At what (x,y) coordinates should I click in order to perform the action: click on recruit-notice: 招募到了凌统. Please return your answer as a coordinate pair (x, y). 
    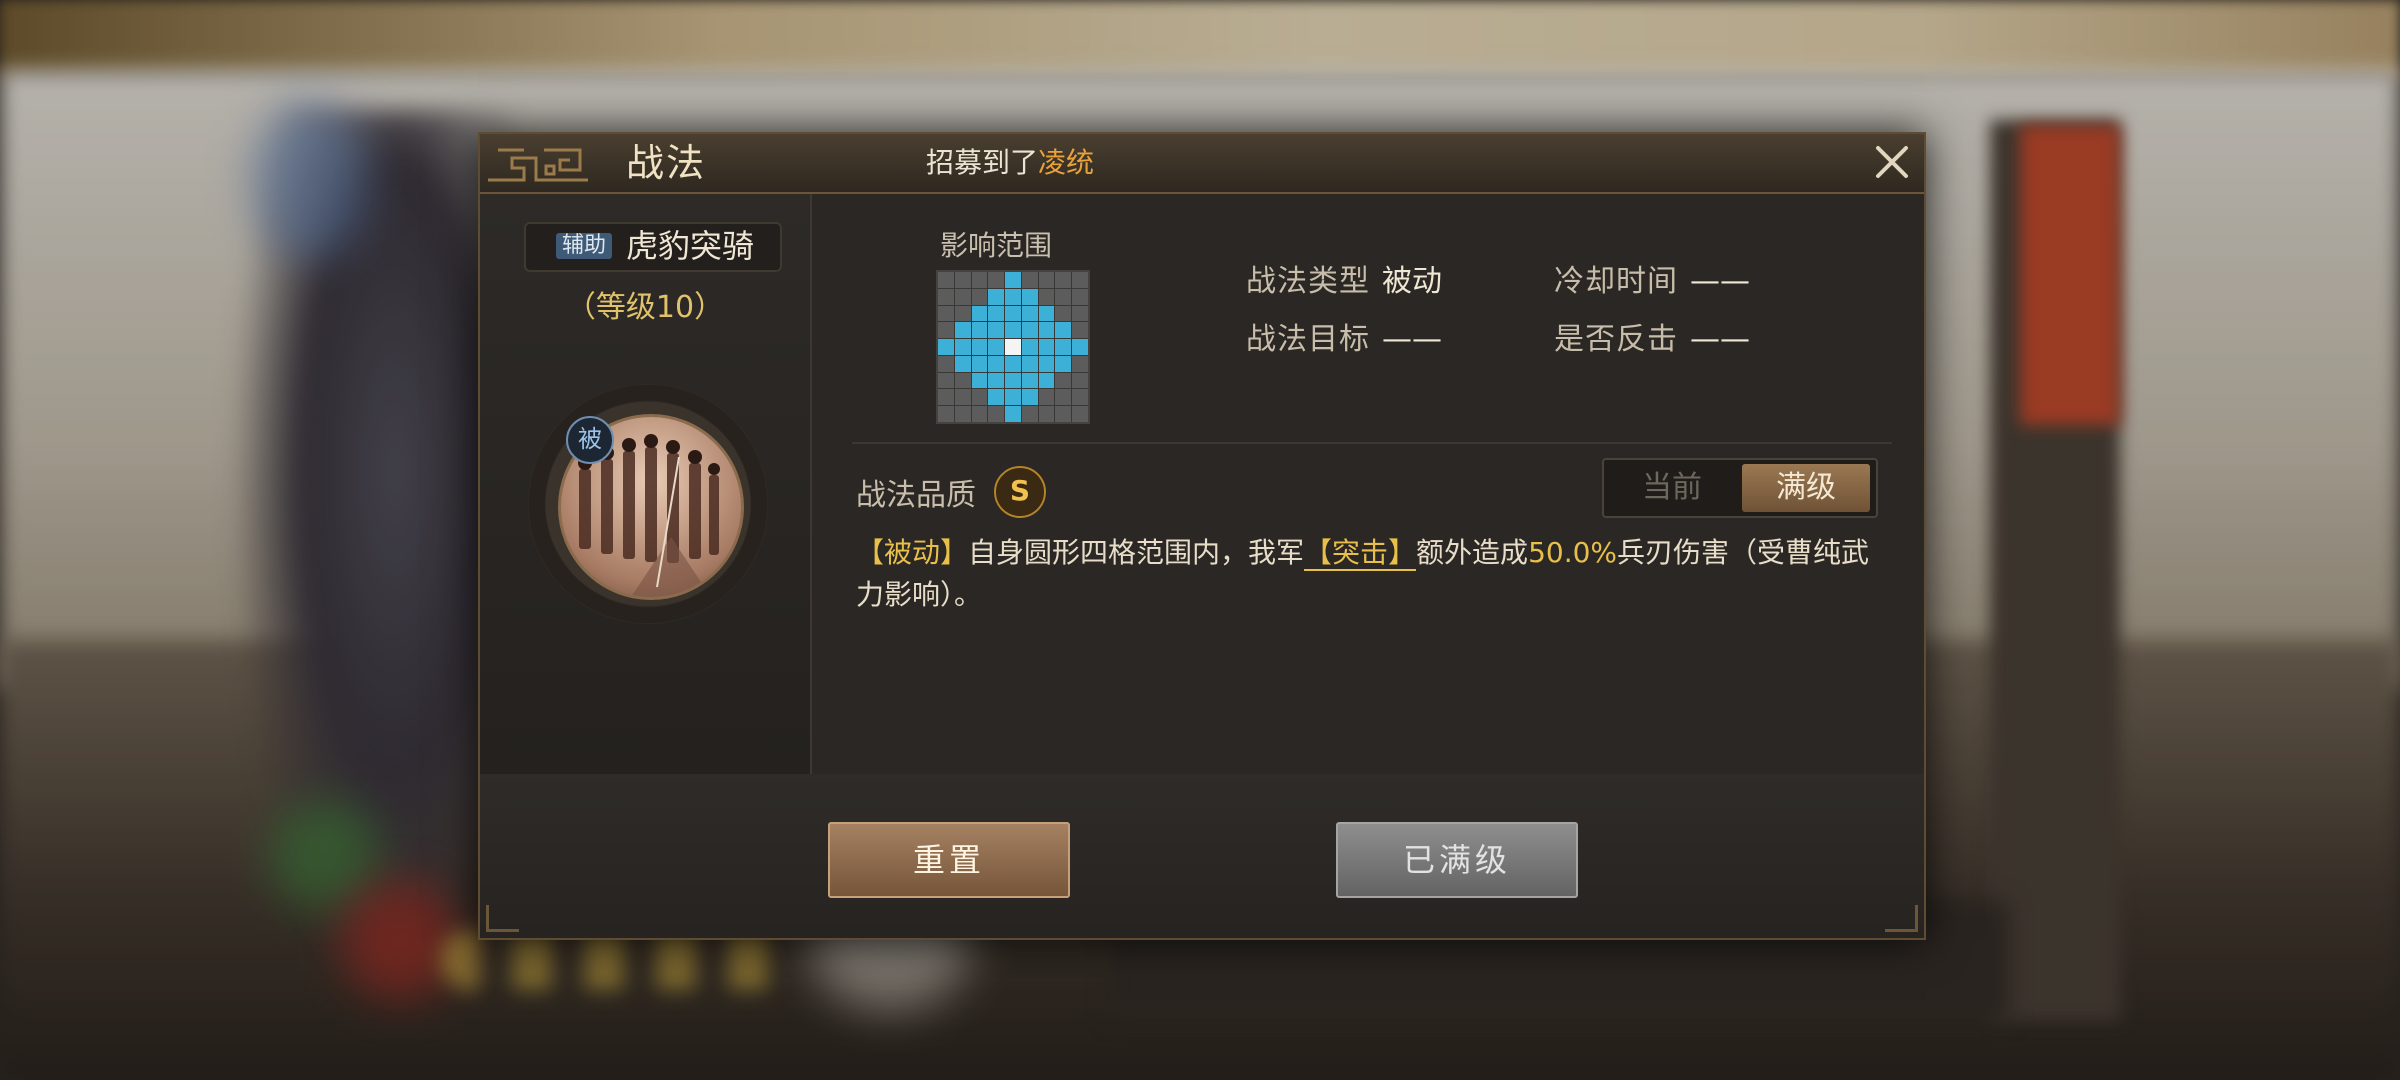
    Looking at the image, I should click on (1010, 163).